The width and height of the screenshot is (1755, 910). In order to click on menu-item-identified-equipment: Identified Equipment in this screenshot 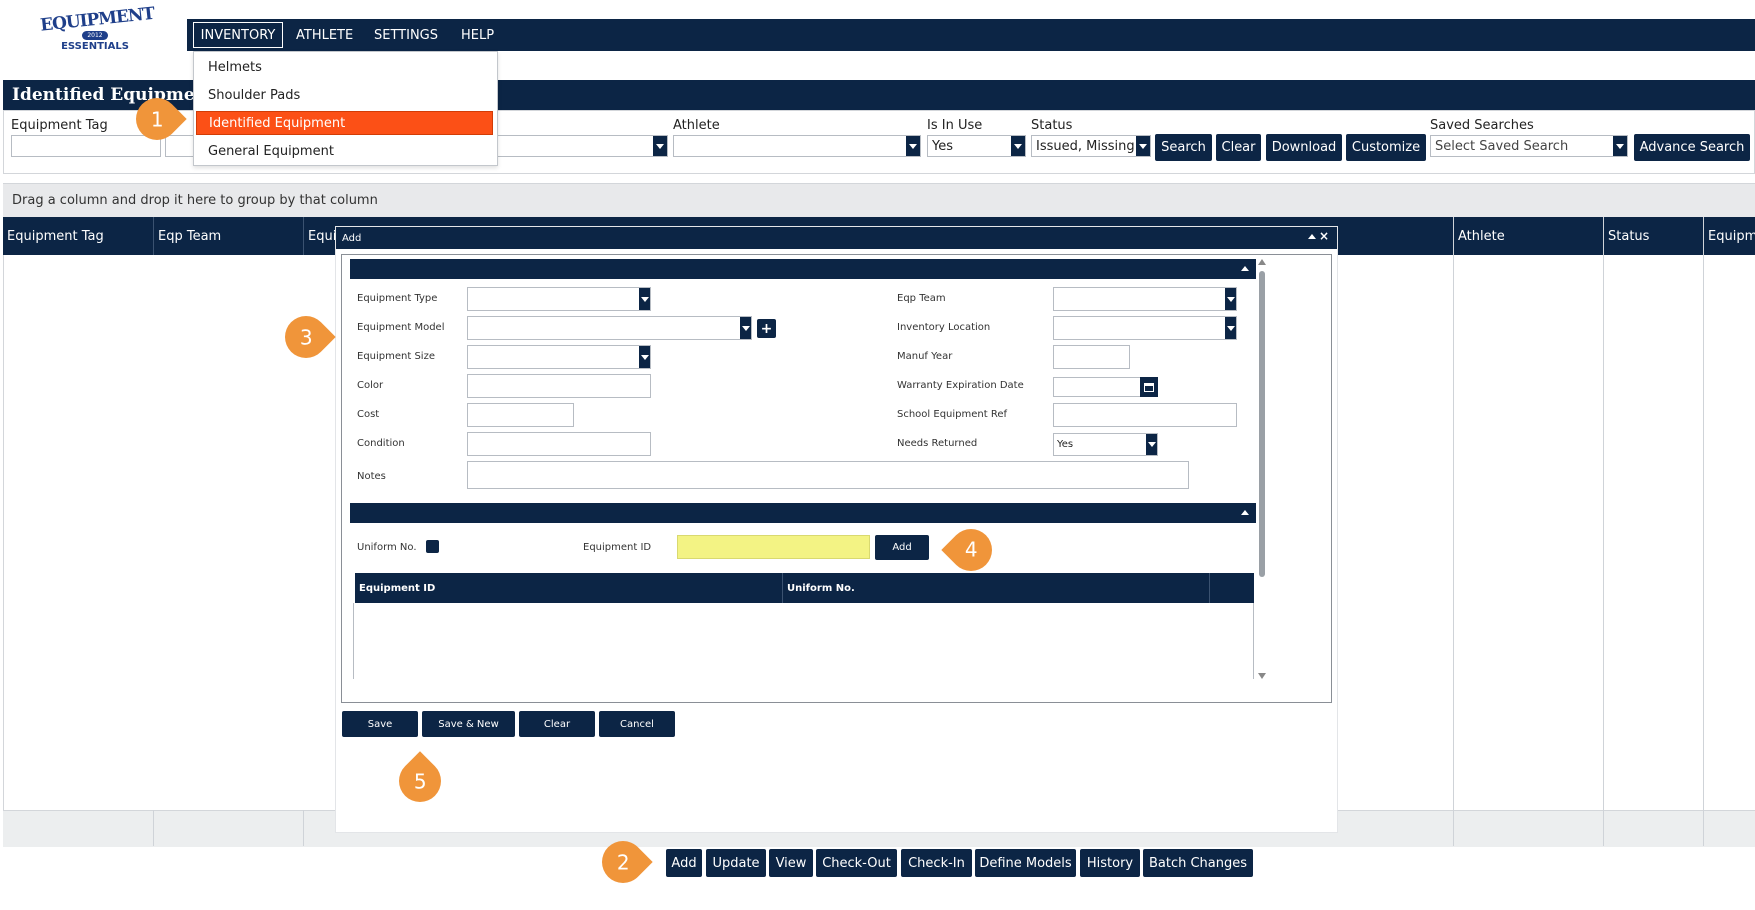, I will do `click(344, 123)`.